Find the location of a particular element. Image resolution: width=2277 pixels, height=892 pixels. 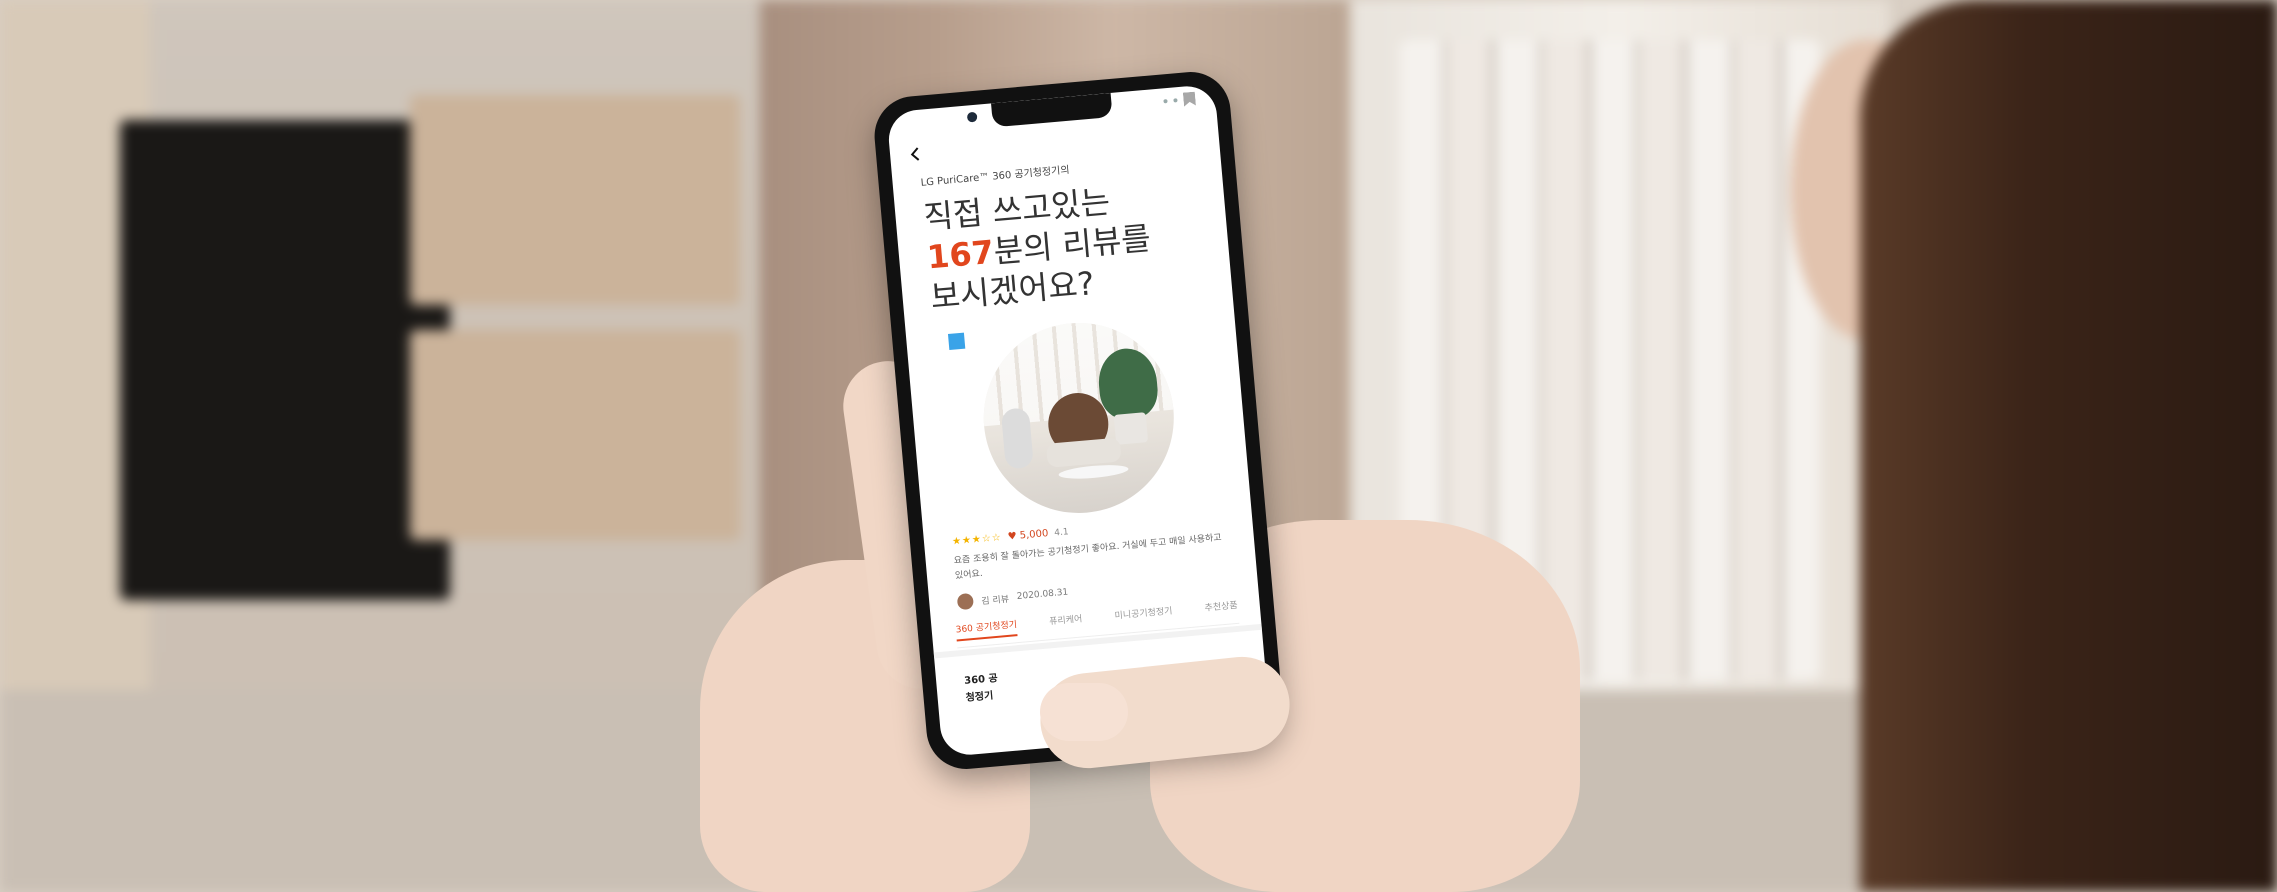

tab-recommend: 추천상품 is located at coordinates (1221, 609).